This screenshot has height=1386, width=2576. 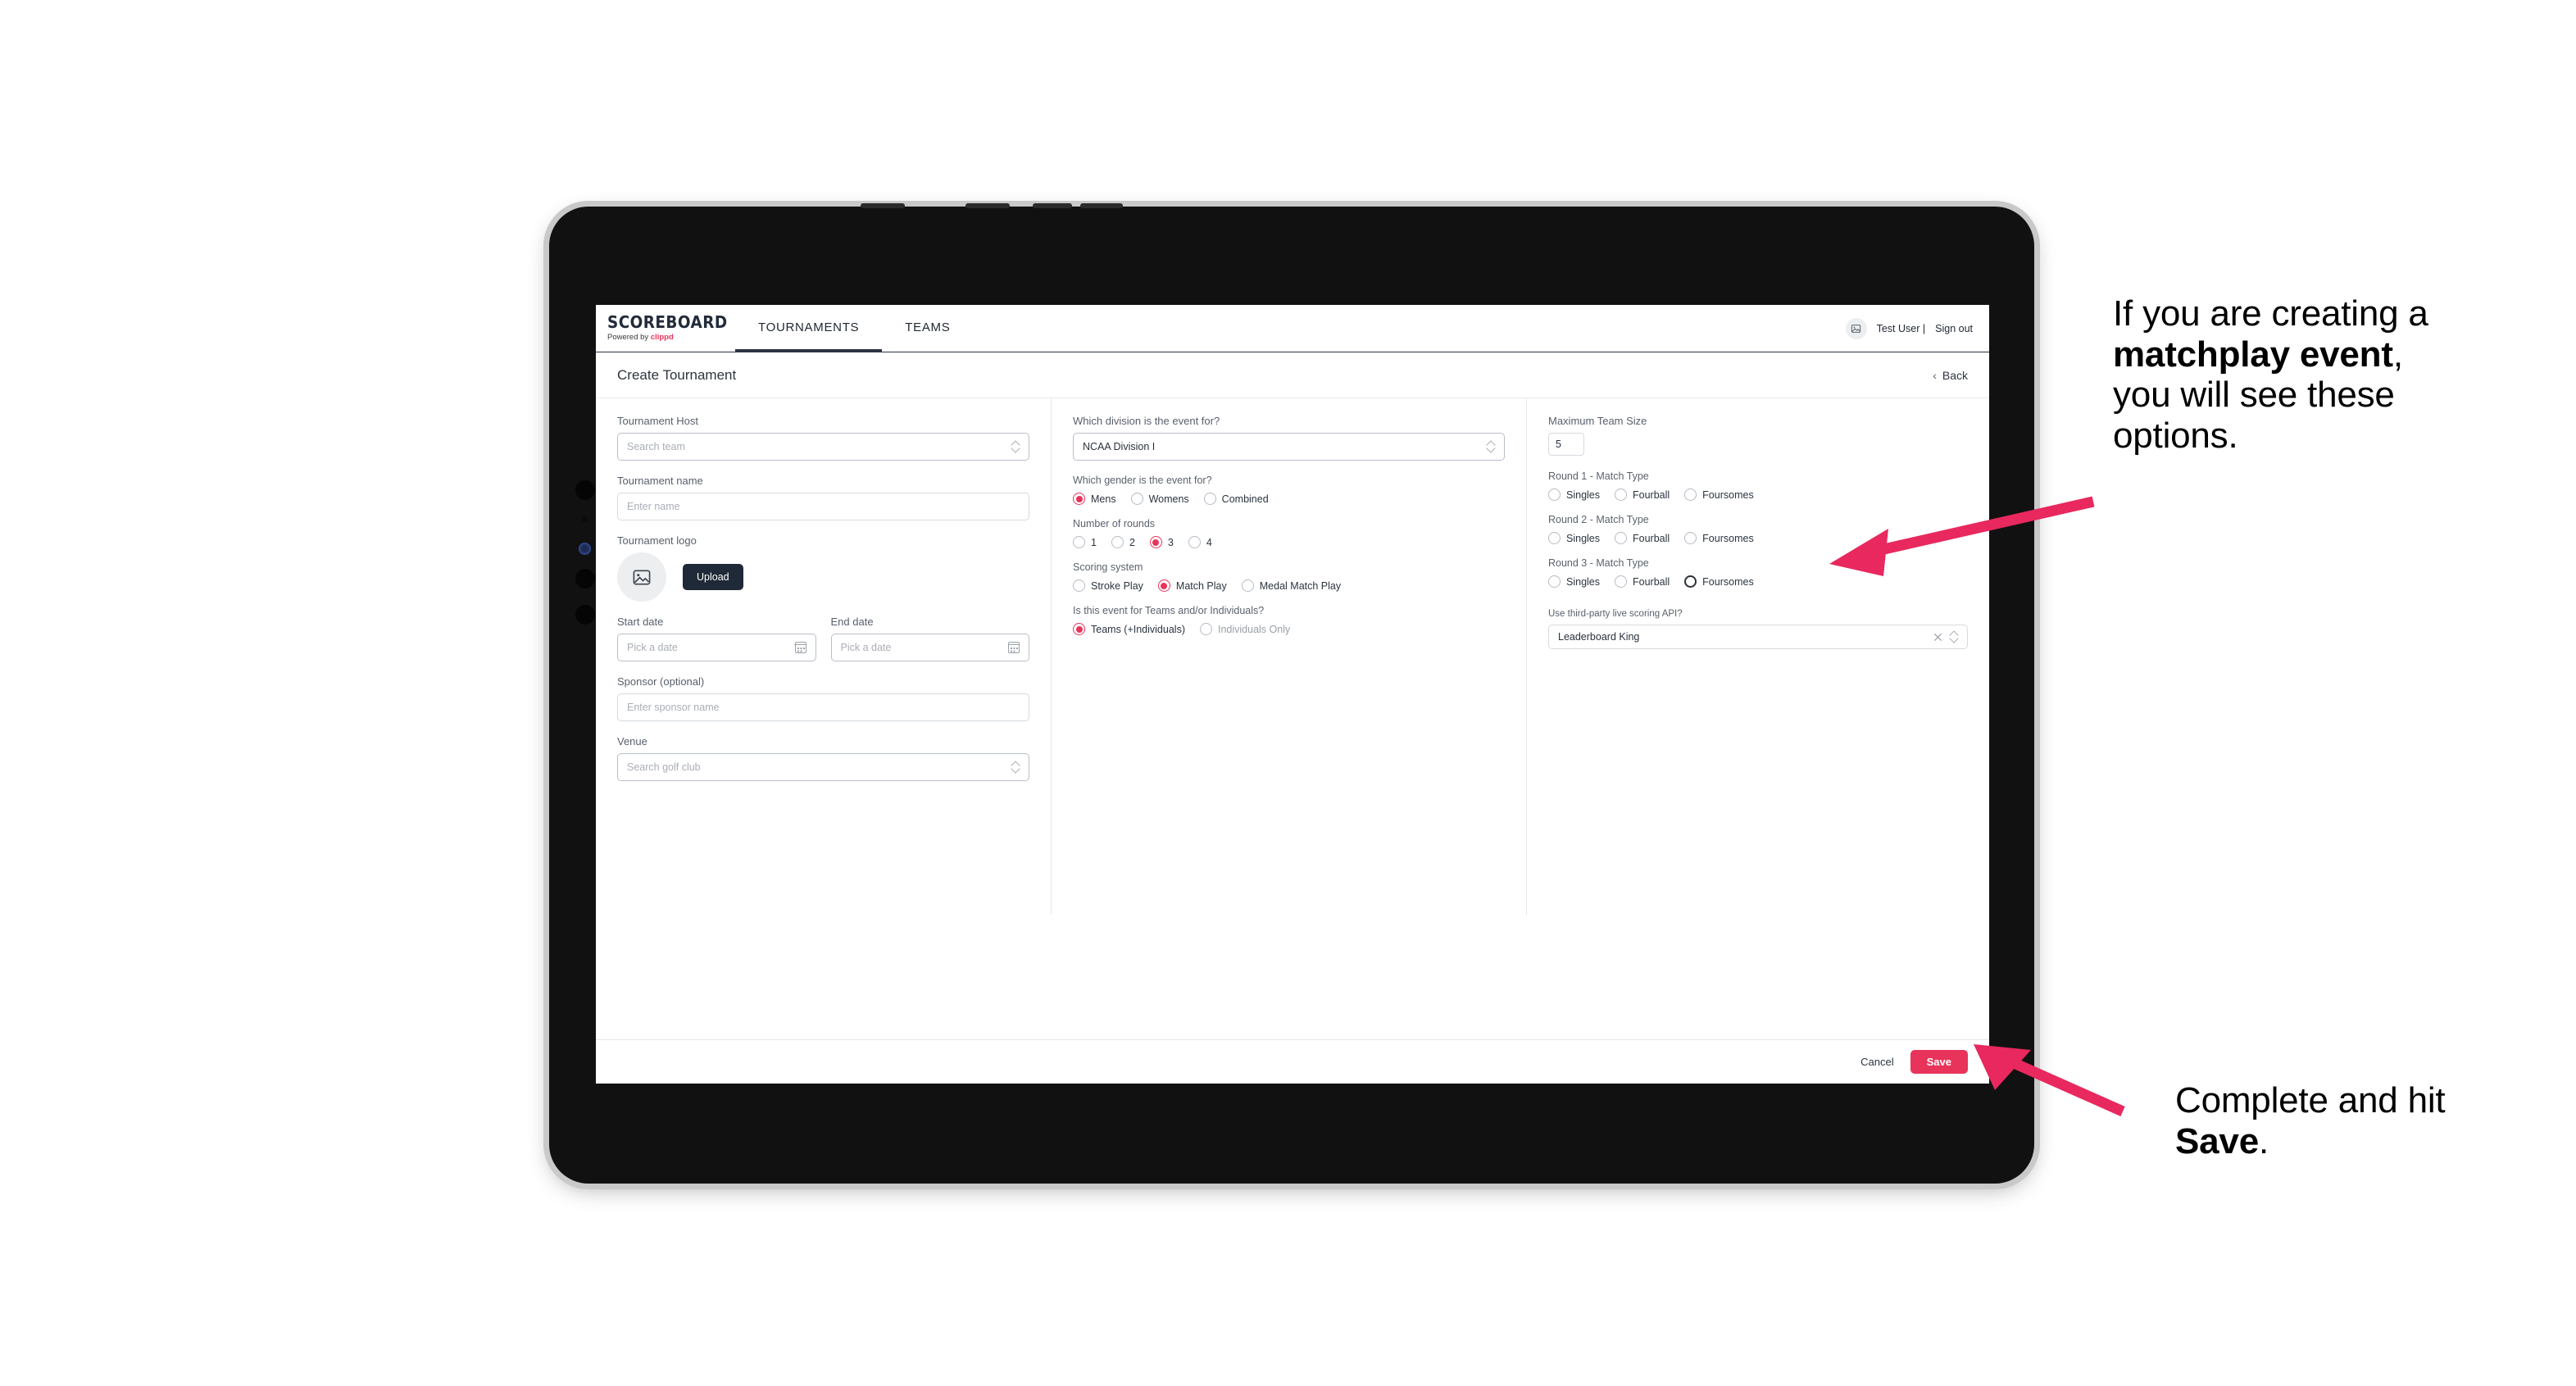 What do you see at coordinates (1289, 447) in the screenshot?
I see `division-select: NCAA Division I` at bounding box center [1289, 447].